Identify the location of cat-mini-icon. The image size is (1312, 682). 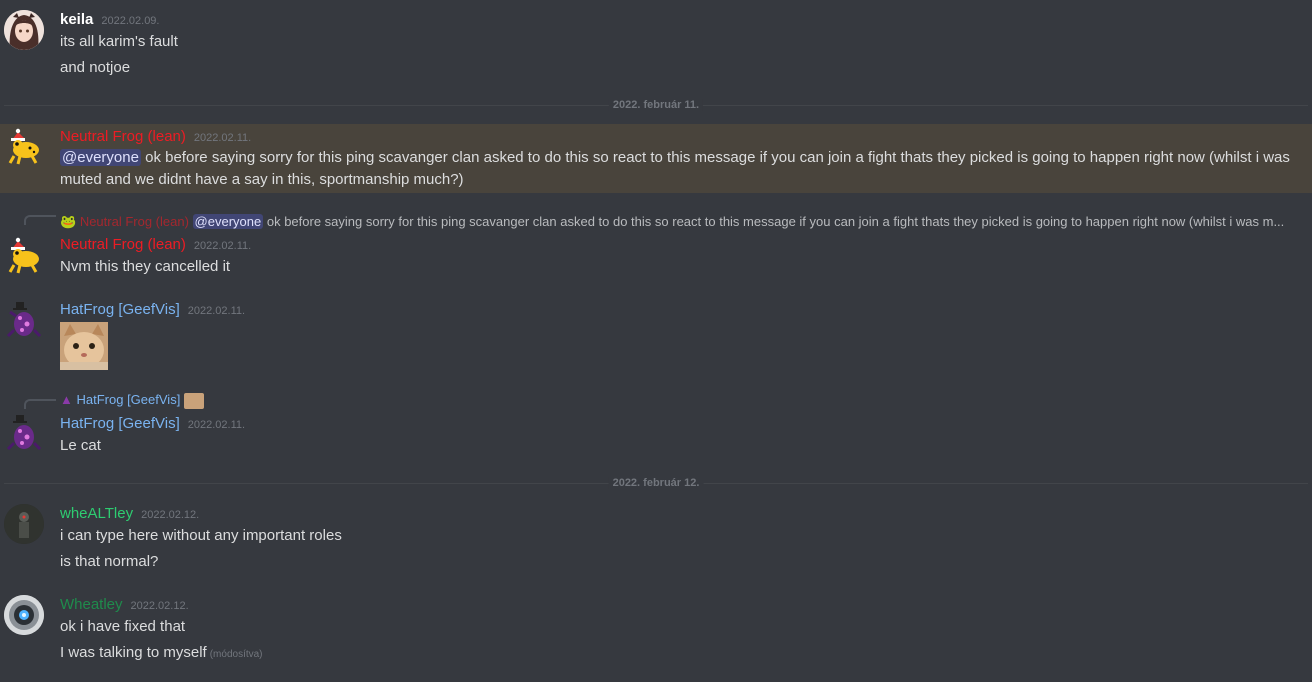
(193, 400).